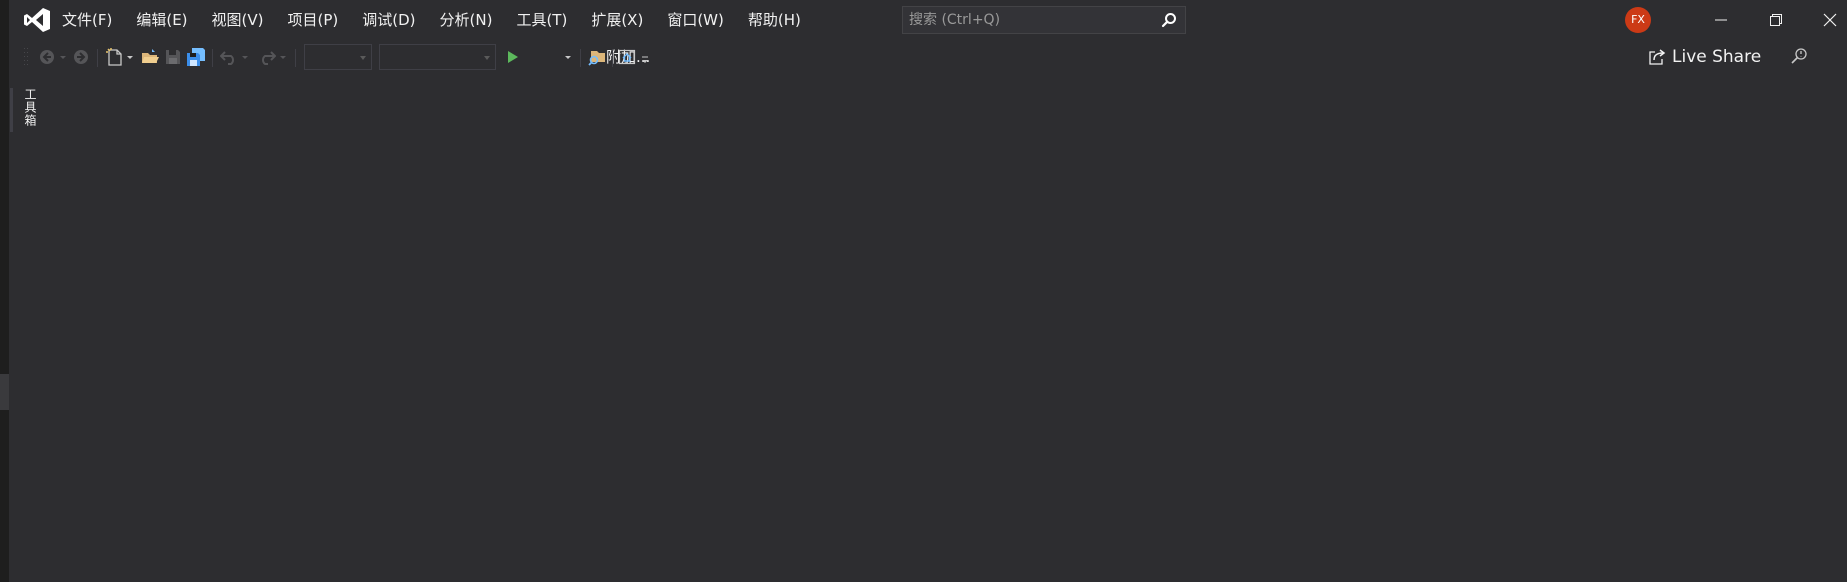 This screenshot has height=582, width=1847. What do you see at coordinates (466, 20) in the screenshot?
I see `menu-analyze: 分析(N)` at bounding box center [466, 20].